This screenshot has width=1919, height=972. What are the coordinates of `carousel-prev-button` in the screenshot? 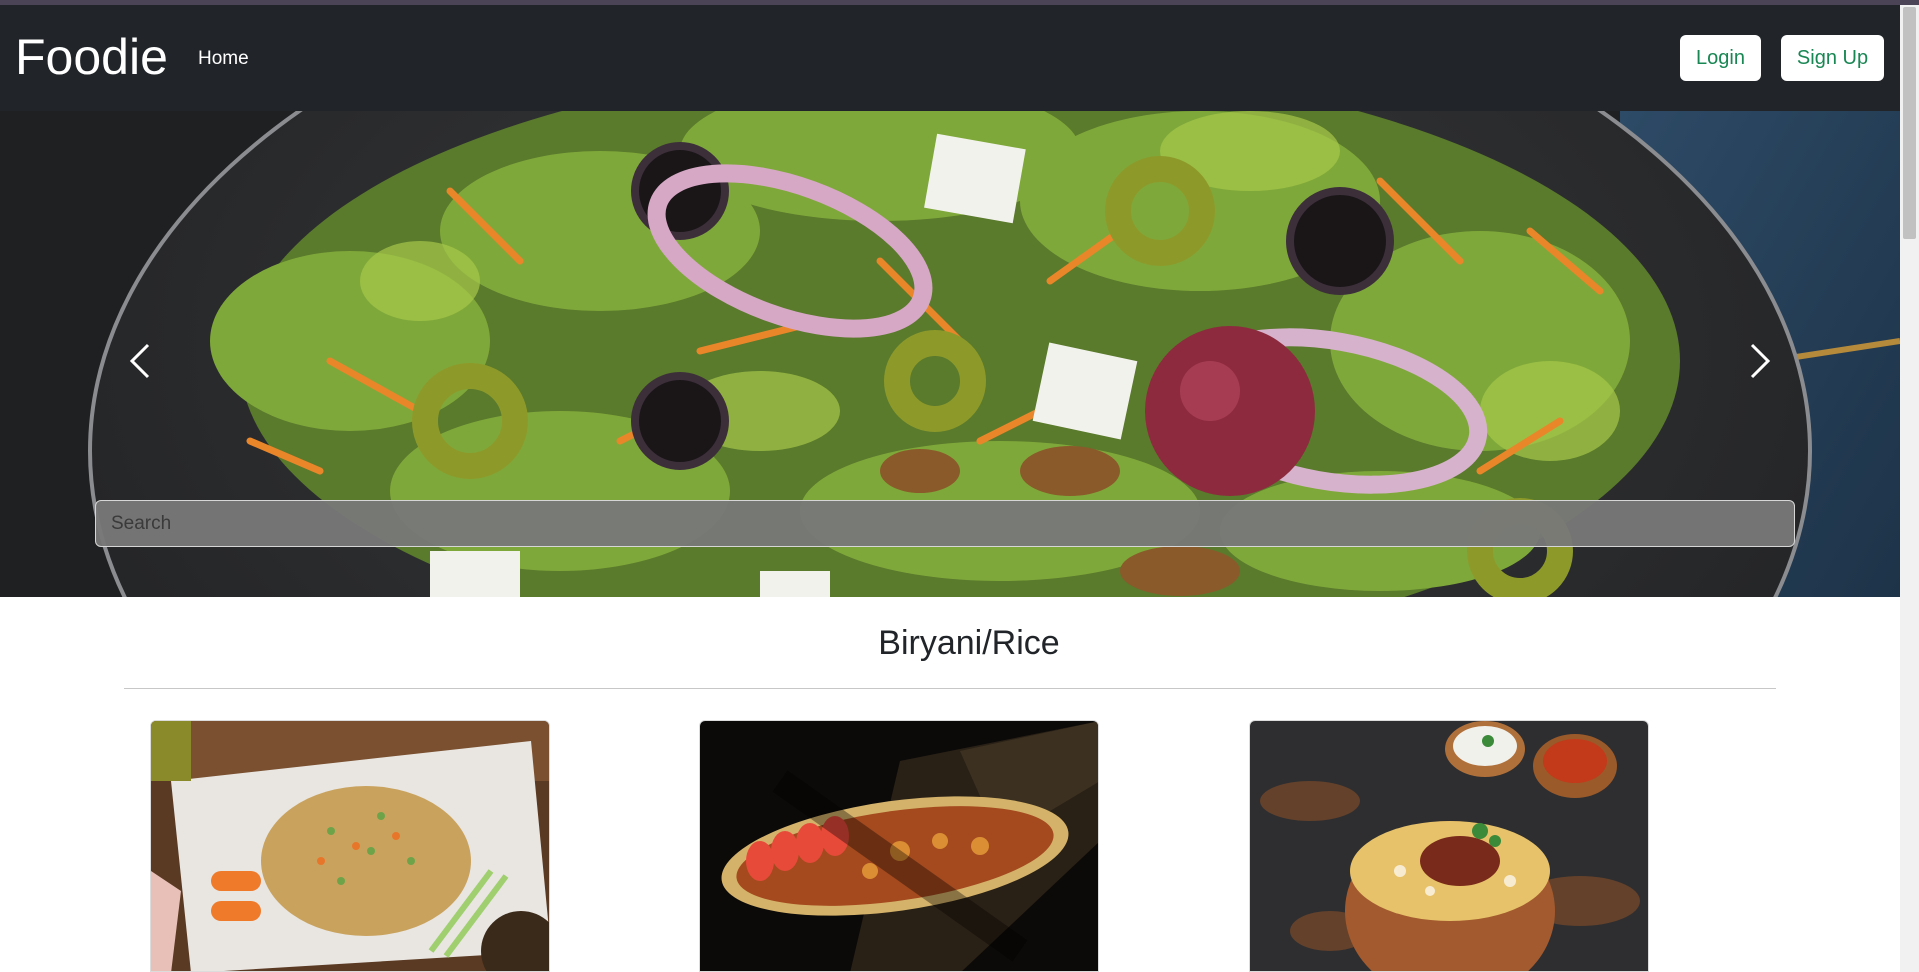 It's located at (142, 361).